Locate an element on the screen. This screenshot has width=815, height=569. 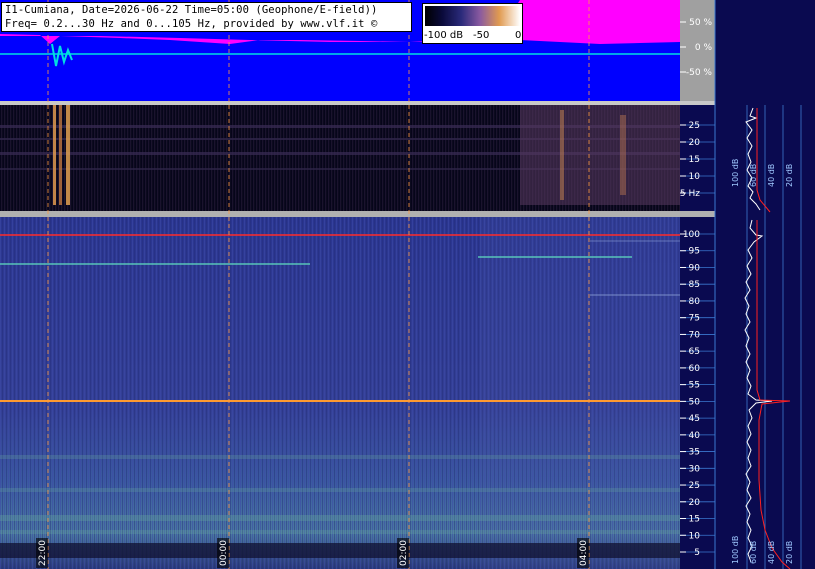
low-tick-label: 20 is located at coordinates (695, 143).